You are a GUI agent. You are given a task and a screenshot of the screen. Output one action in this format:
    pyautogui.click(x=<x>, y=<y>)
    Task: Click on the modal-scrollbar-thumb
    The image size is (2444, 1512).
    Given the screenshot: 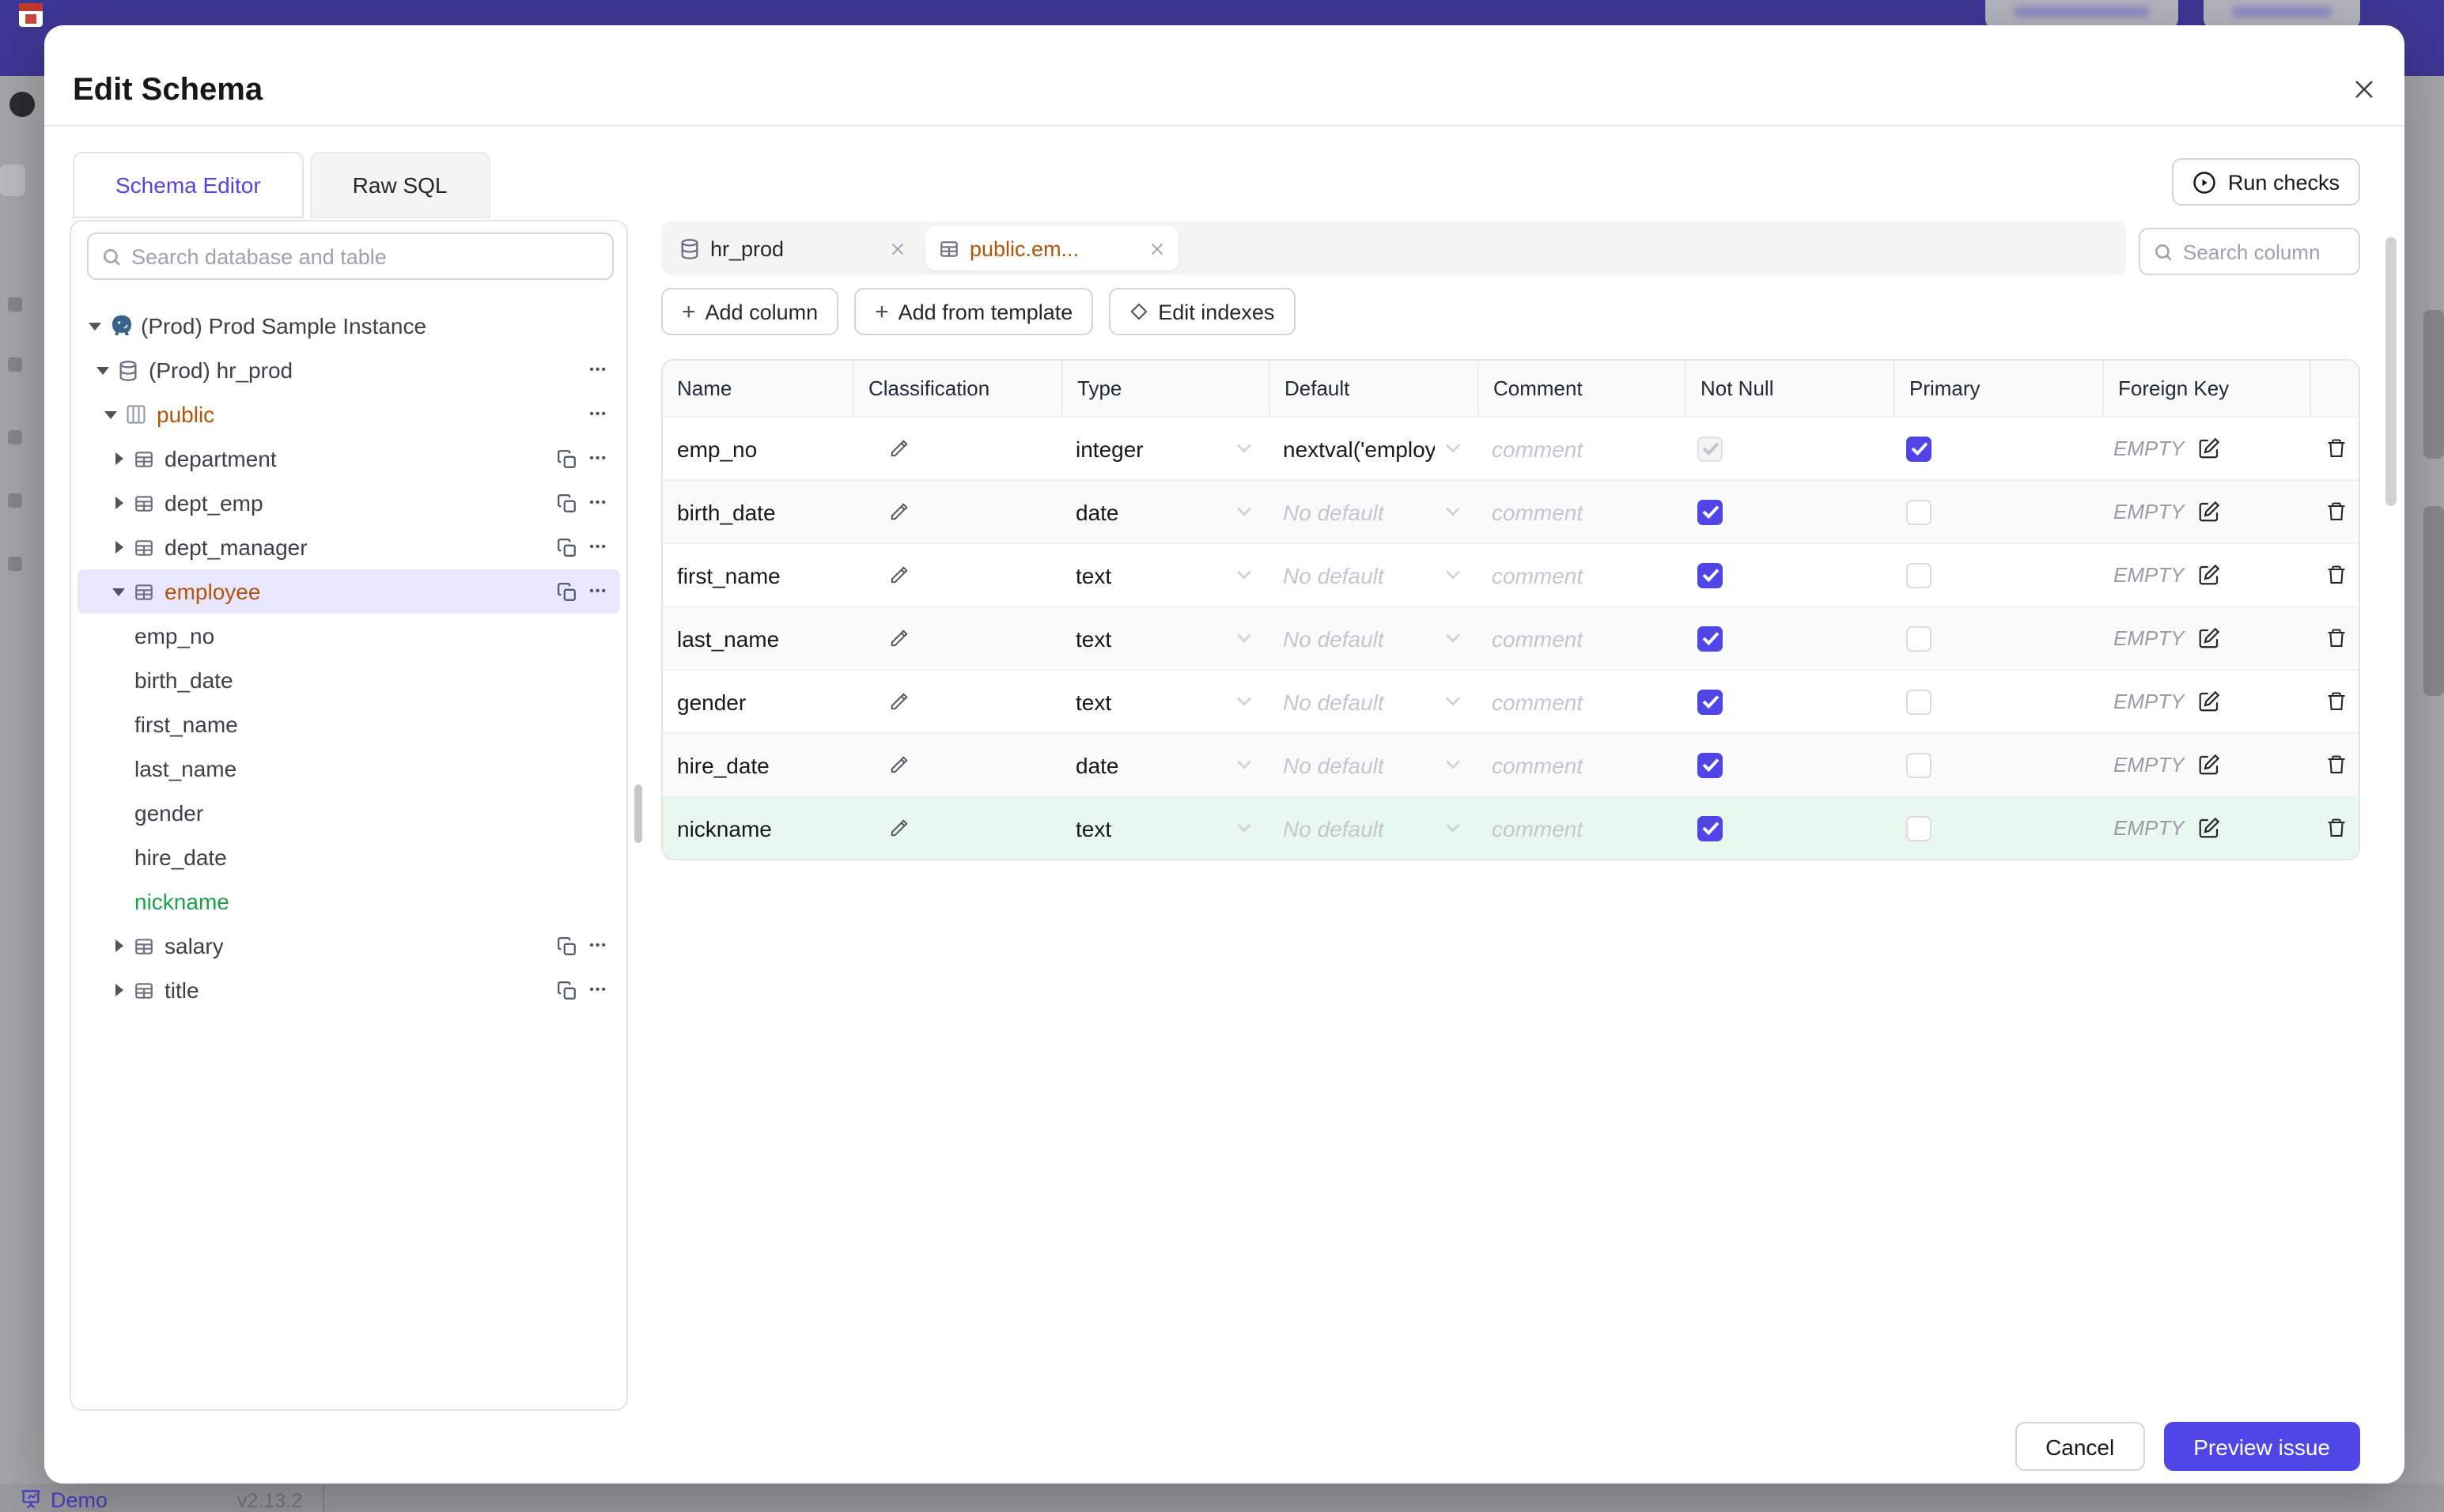 What is the action you would take?
    pyautogui.click(x=2391, y=371)
    